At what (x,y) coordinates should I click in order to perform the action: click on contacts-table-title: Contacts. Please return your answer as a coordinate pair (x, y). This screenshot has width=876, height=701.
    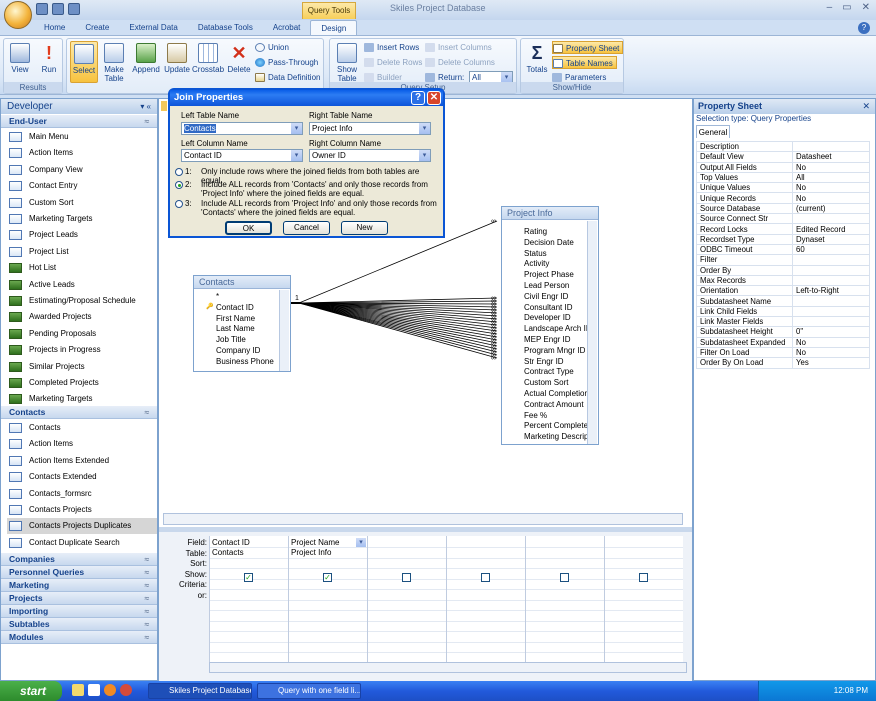
    Looking at the image, I should click on (242, 282).